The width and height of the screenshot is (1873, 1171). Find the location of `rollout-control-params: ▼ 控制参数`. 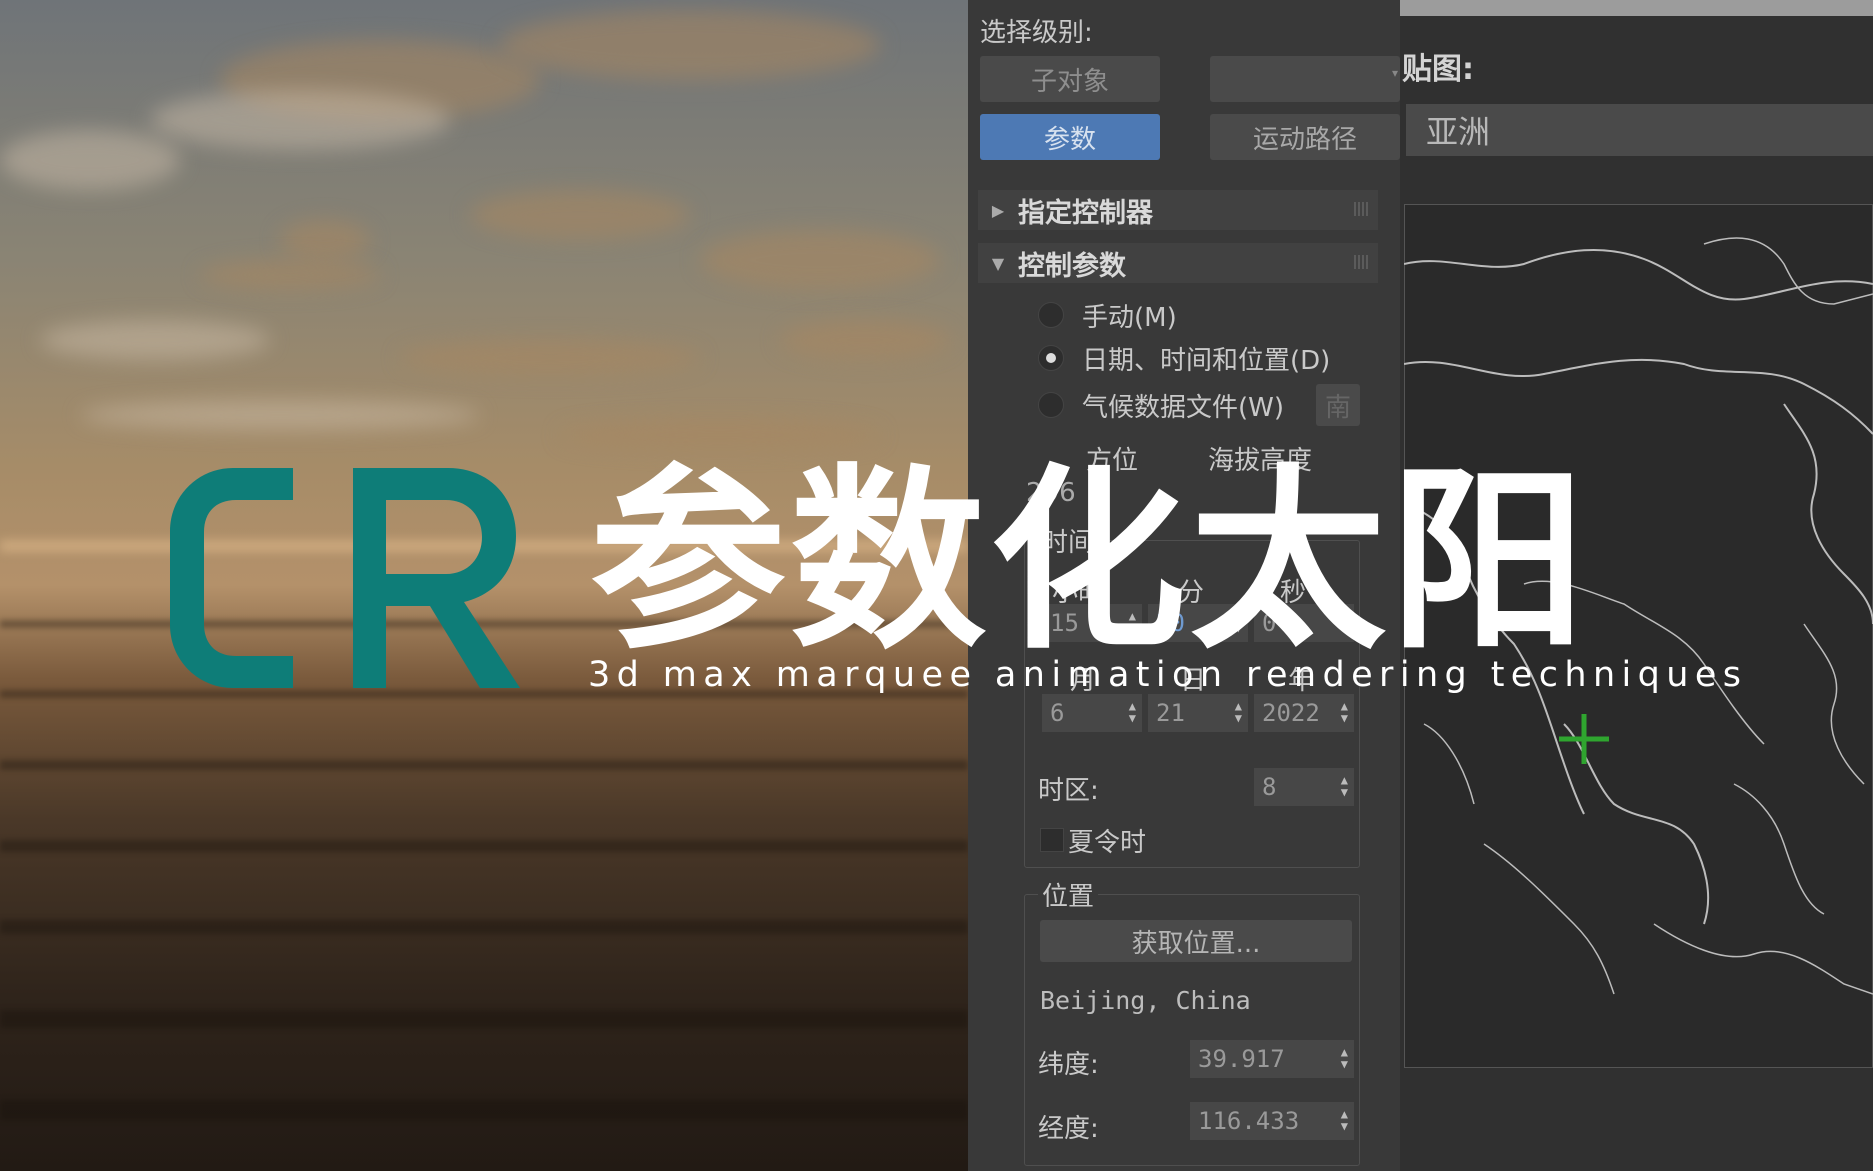

rollout-control-params: ▼ 控制参数 is located at coordinates (1178, 263).